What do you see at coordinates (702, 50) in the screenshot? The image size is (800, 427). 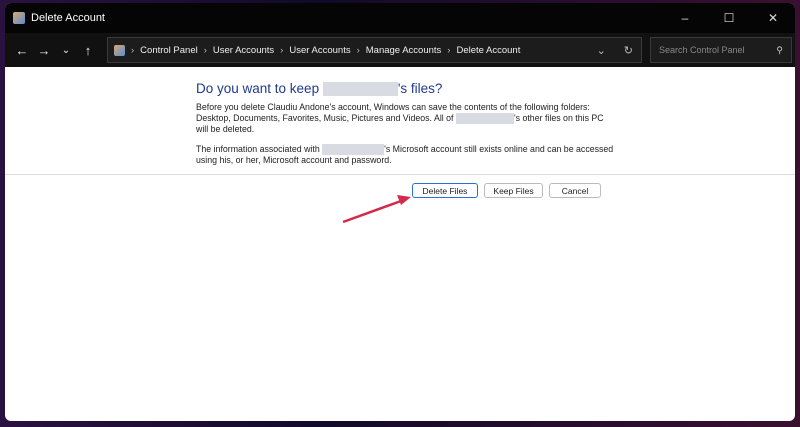 I see `search-placeholder: Search Control Panel` at bounding box center [702, 50].